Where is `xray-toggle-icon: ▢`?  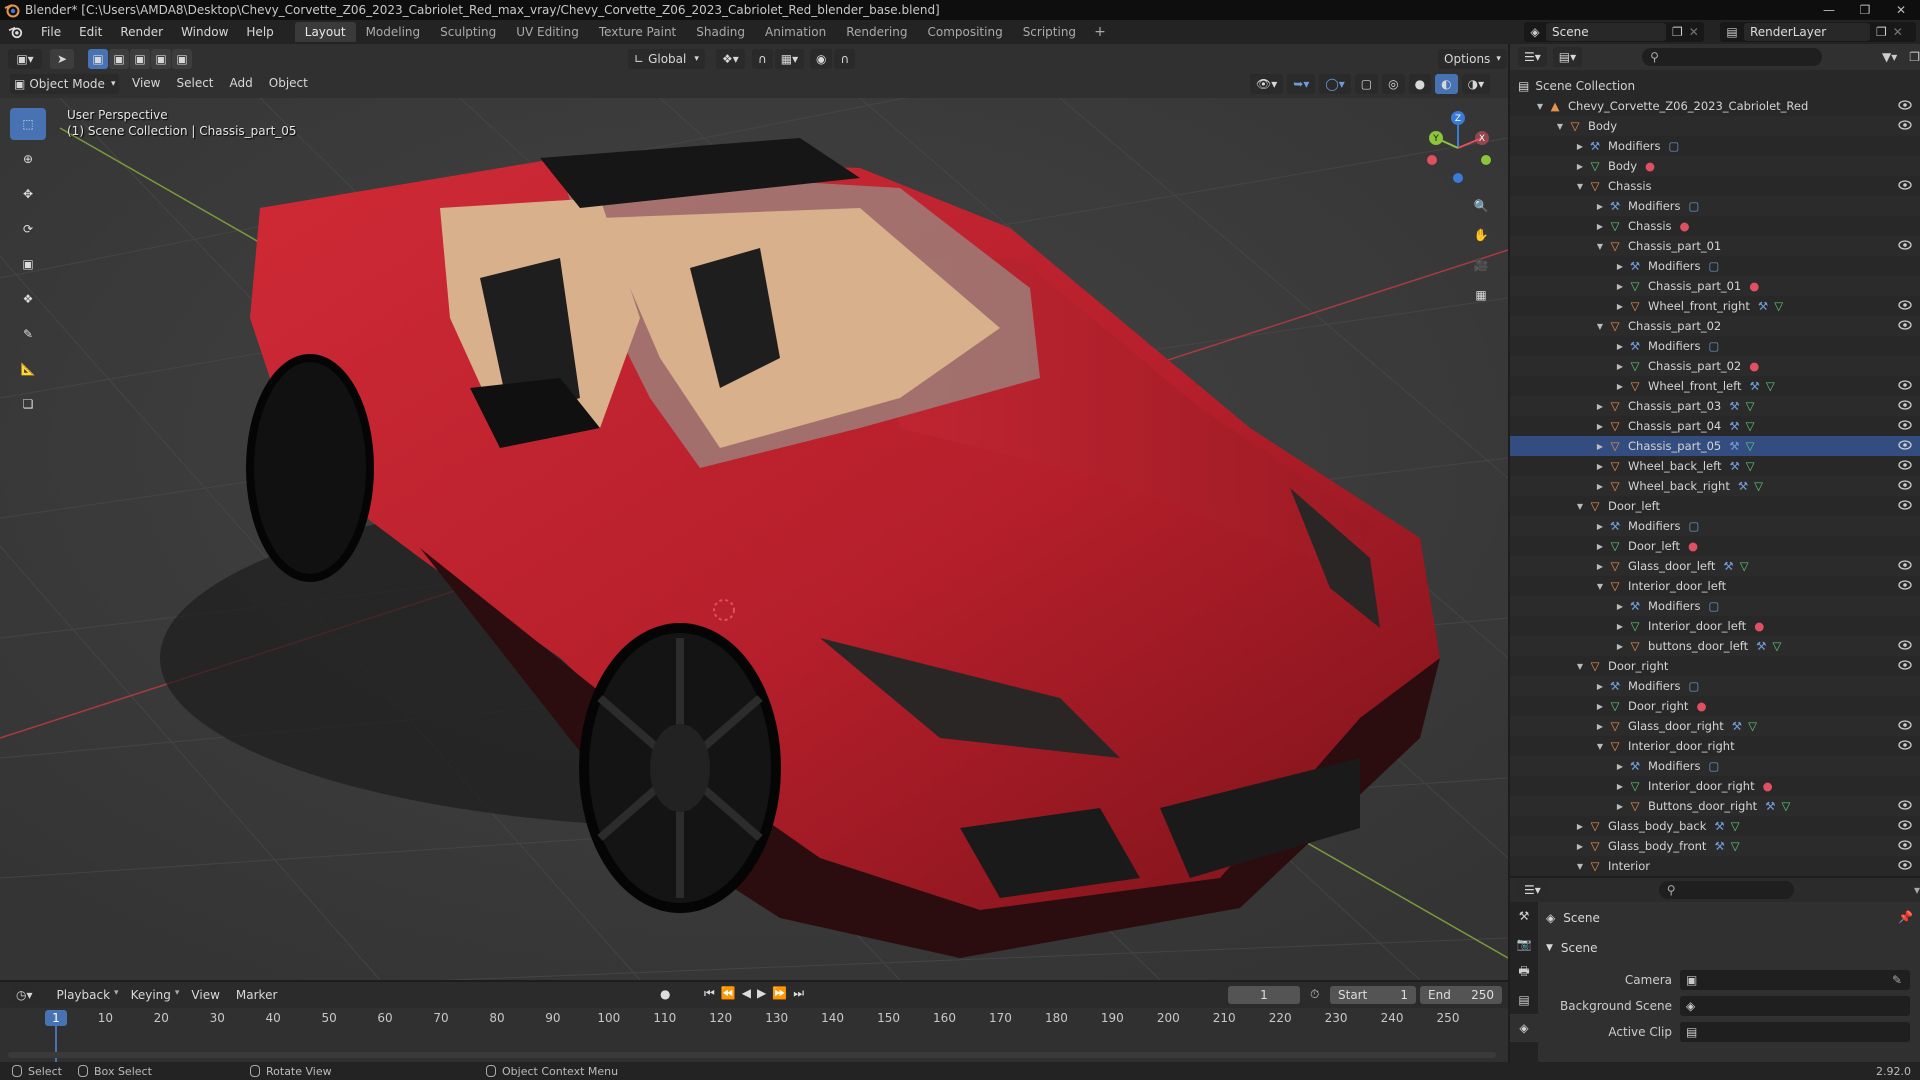 xray-toggle-icon: ▢ is located at coordinates (1366, 84).